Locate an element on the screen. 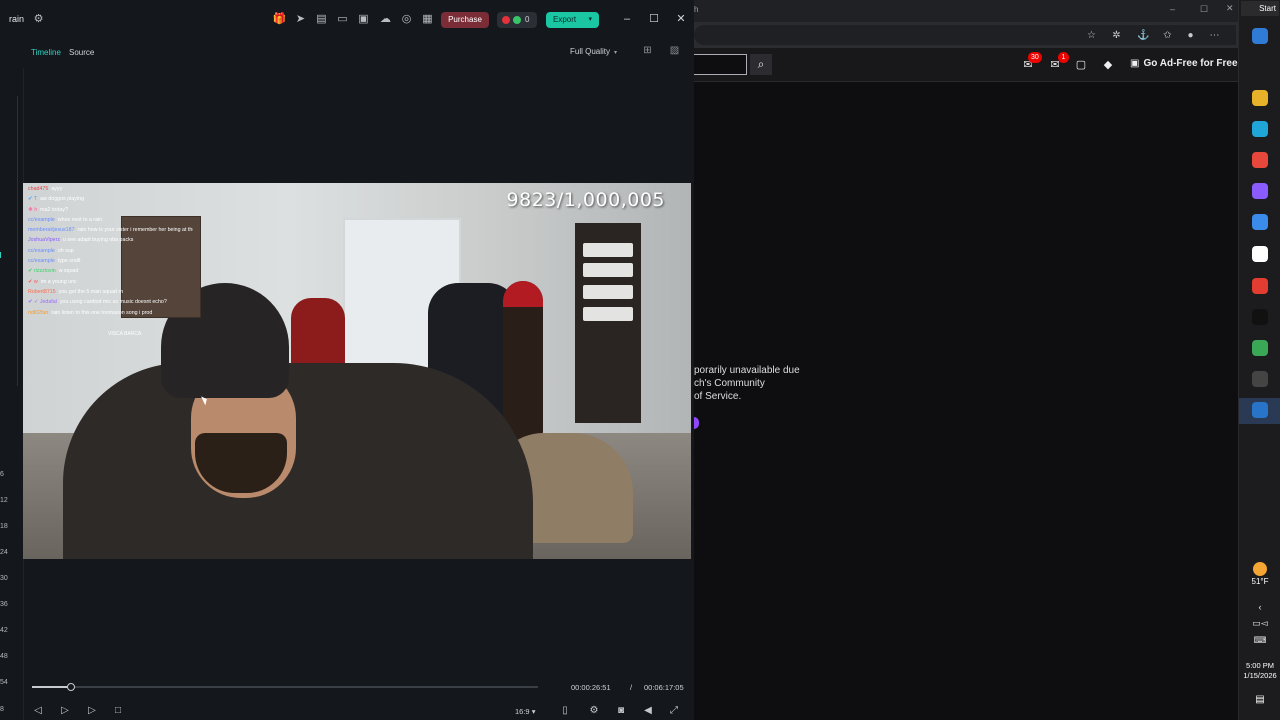 The width and height of the screenshot is (1280, 720). scene-shelf is located at coordinates (608, 323).